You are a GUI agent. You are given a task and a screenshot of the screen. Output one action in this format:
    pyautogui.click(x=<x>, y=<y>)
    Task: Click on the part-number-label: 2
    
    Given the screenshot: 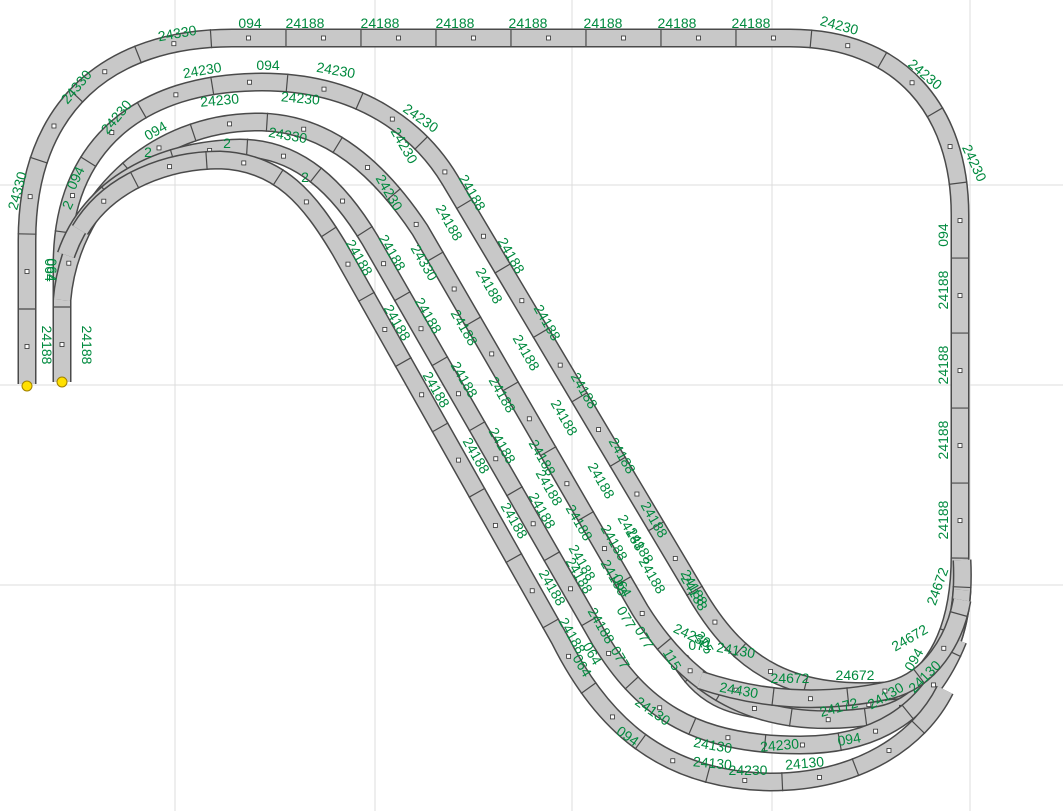 What is the action you would take?
    pyautogui.click(x=227, y=143)
    